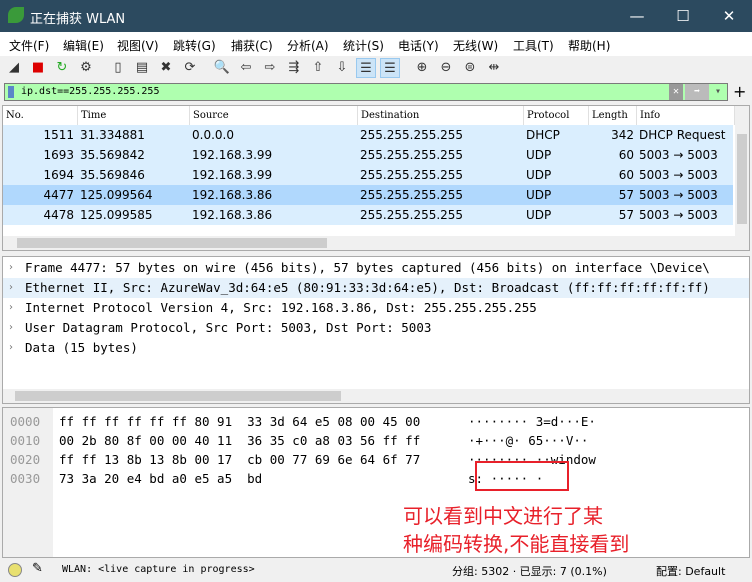 This screenshot has width=752, height=582. I want to click on column-header-source: Source, so click(274, 115).